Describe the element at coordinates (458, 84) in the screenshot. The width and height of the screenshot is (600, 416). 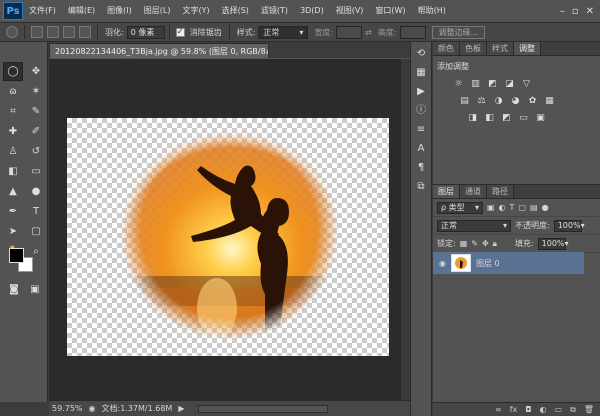
I see `brightness-contrast-icon: ☼` at that location.